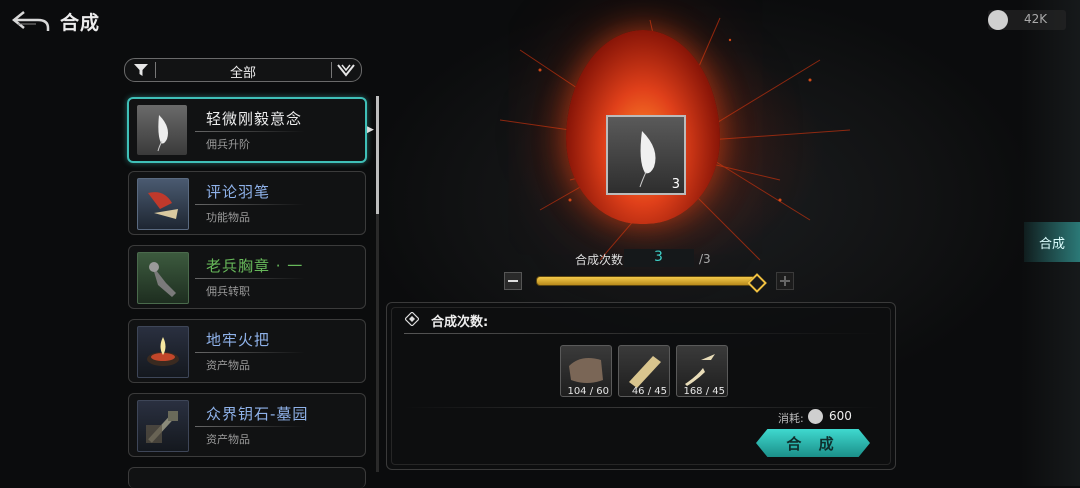 The height and width of the screenshot is (488, 1080). I want to click on material-qty: 168 / 45, so click(704, 391).